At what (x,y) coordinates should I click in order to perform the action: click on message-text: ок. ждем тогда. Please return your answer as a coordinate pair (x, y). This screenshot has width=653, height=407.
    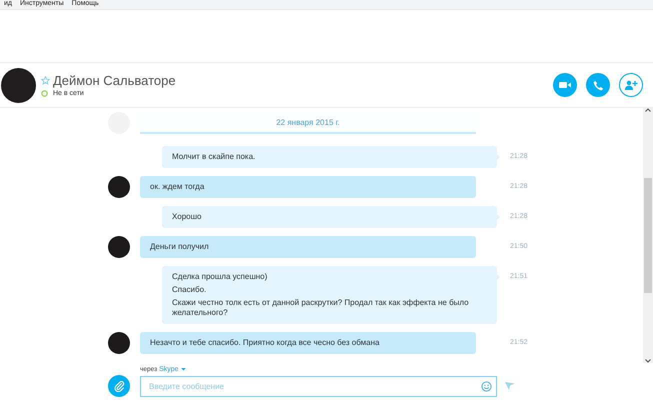
    Looking at the image, I should click on (178, 187).